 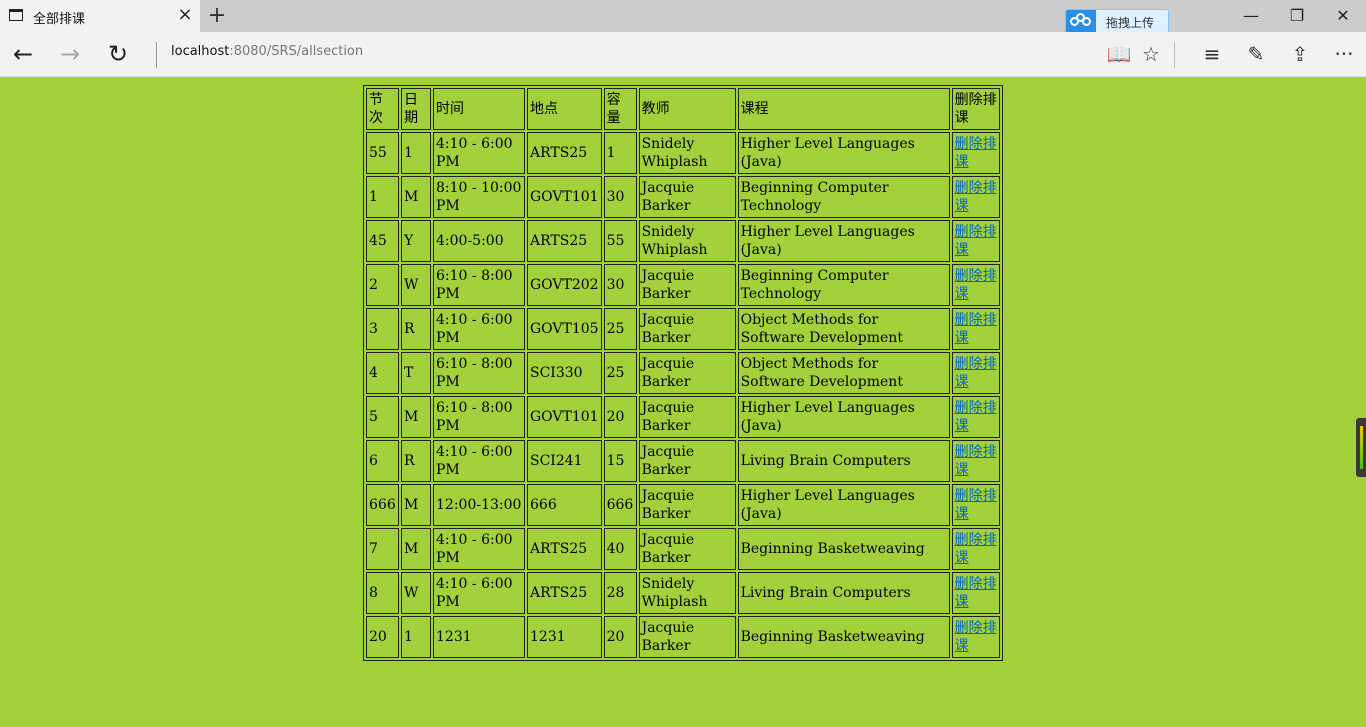 I want to click on restore-button: ❐, so click(x=1297, y=16).